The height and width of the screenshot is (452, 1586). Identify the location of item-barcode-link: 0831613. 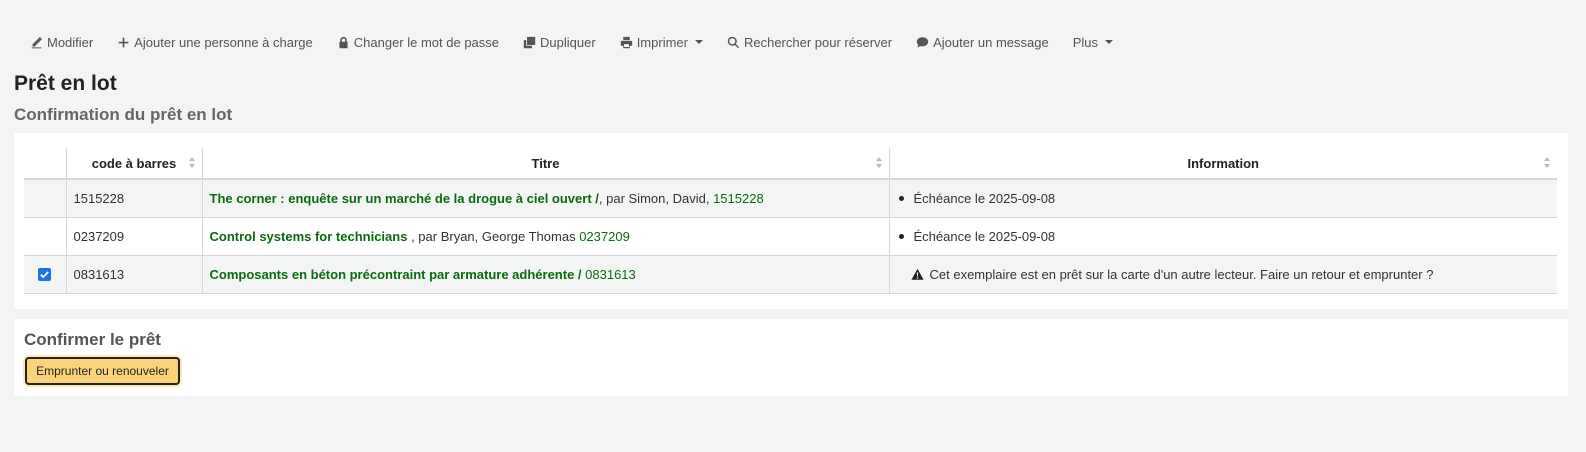
(610, 274).